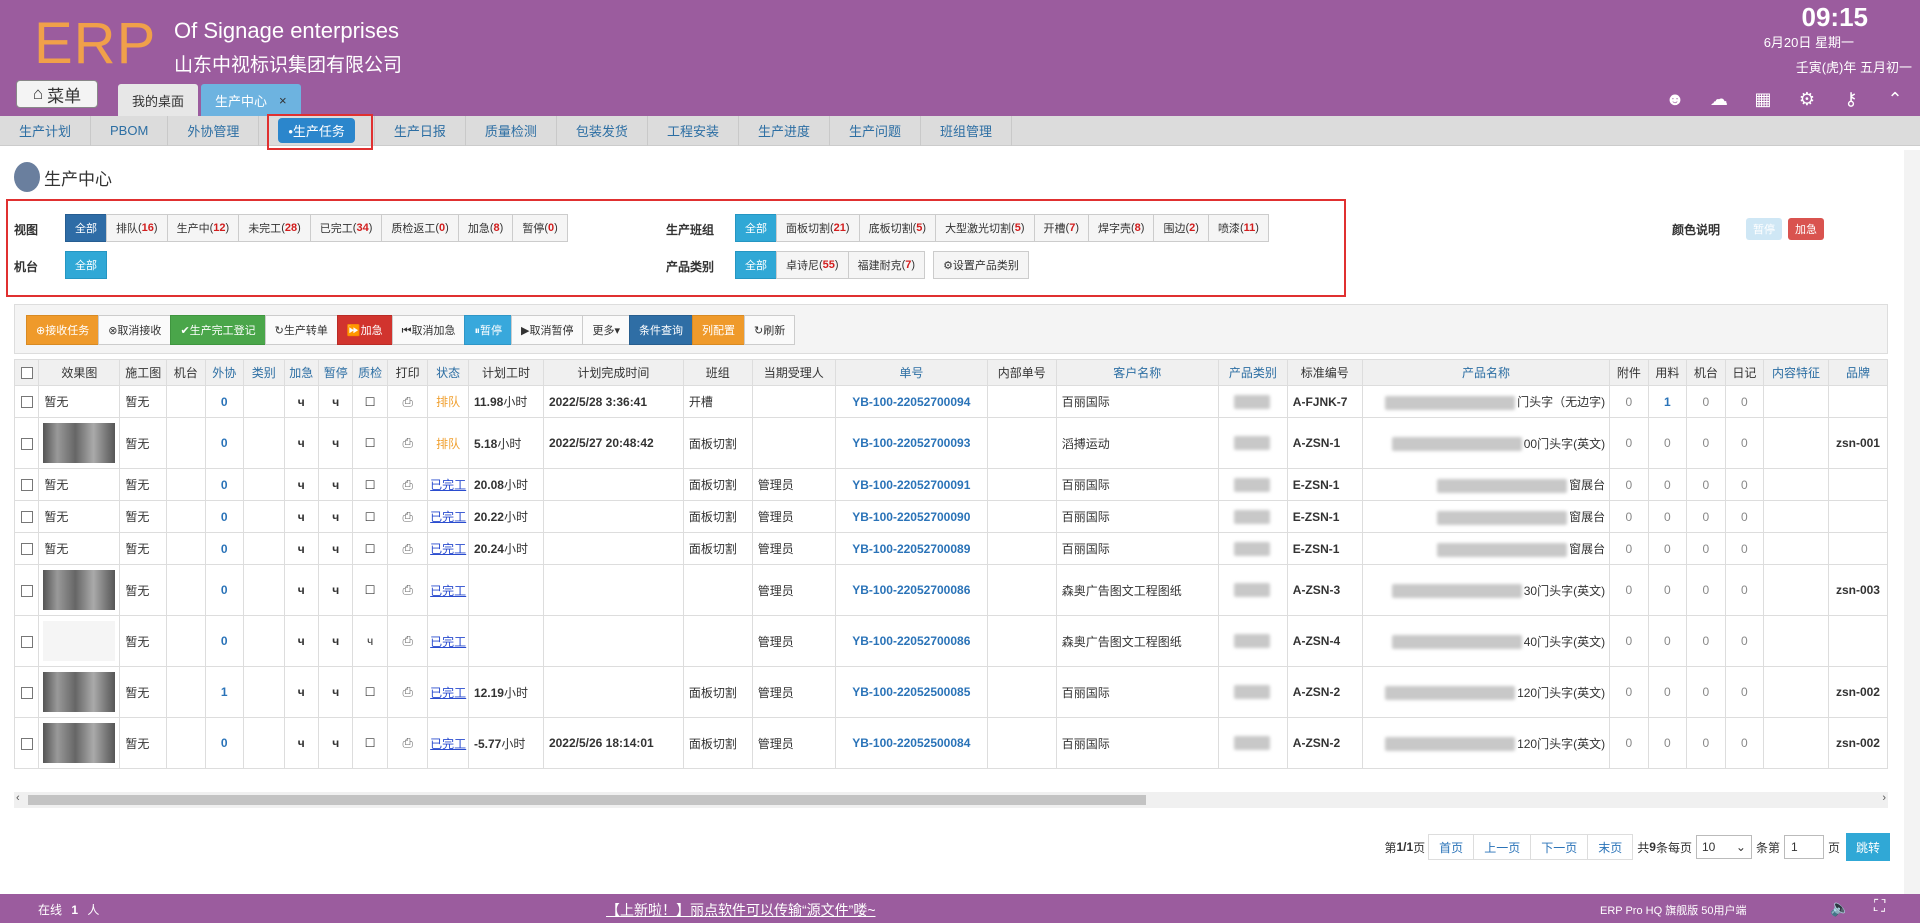 Image resolution: width=1920 pixels, height=923 pixels. Describe the element at coordinates (1803, 847) in the screenshot. I see `goto-page-input: 1` at that location.